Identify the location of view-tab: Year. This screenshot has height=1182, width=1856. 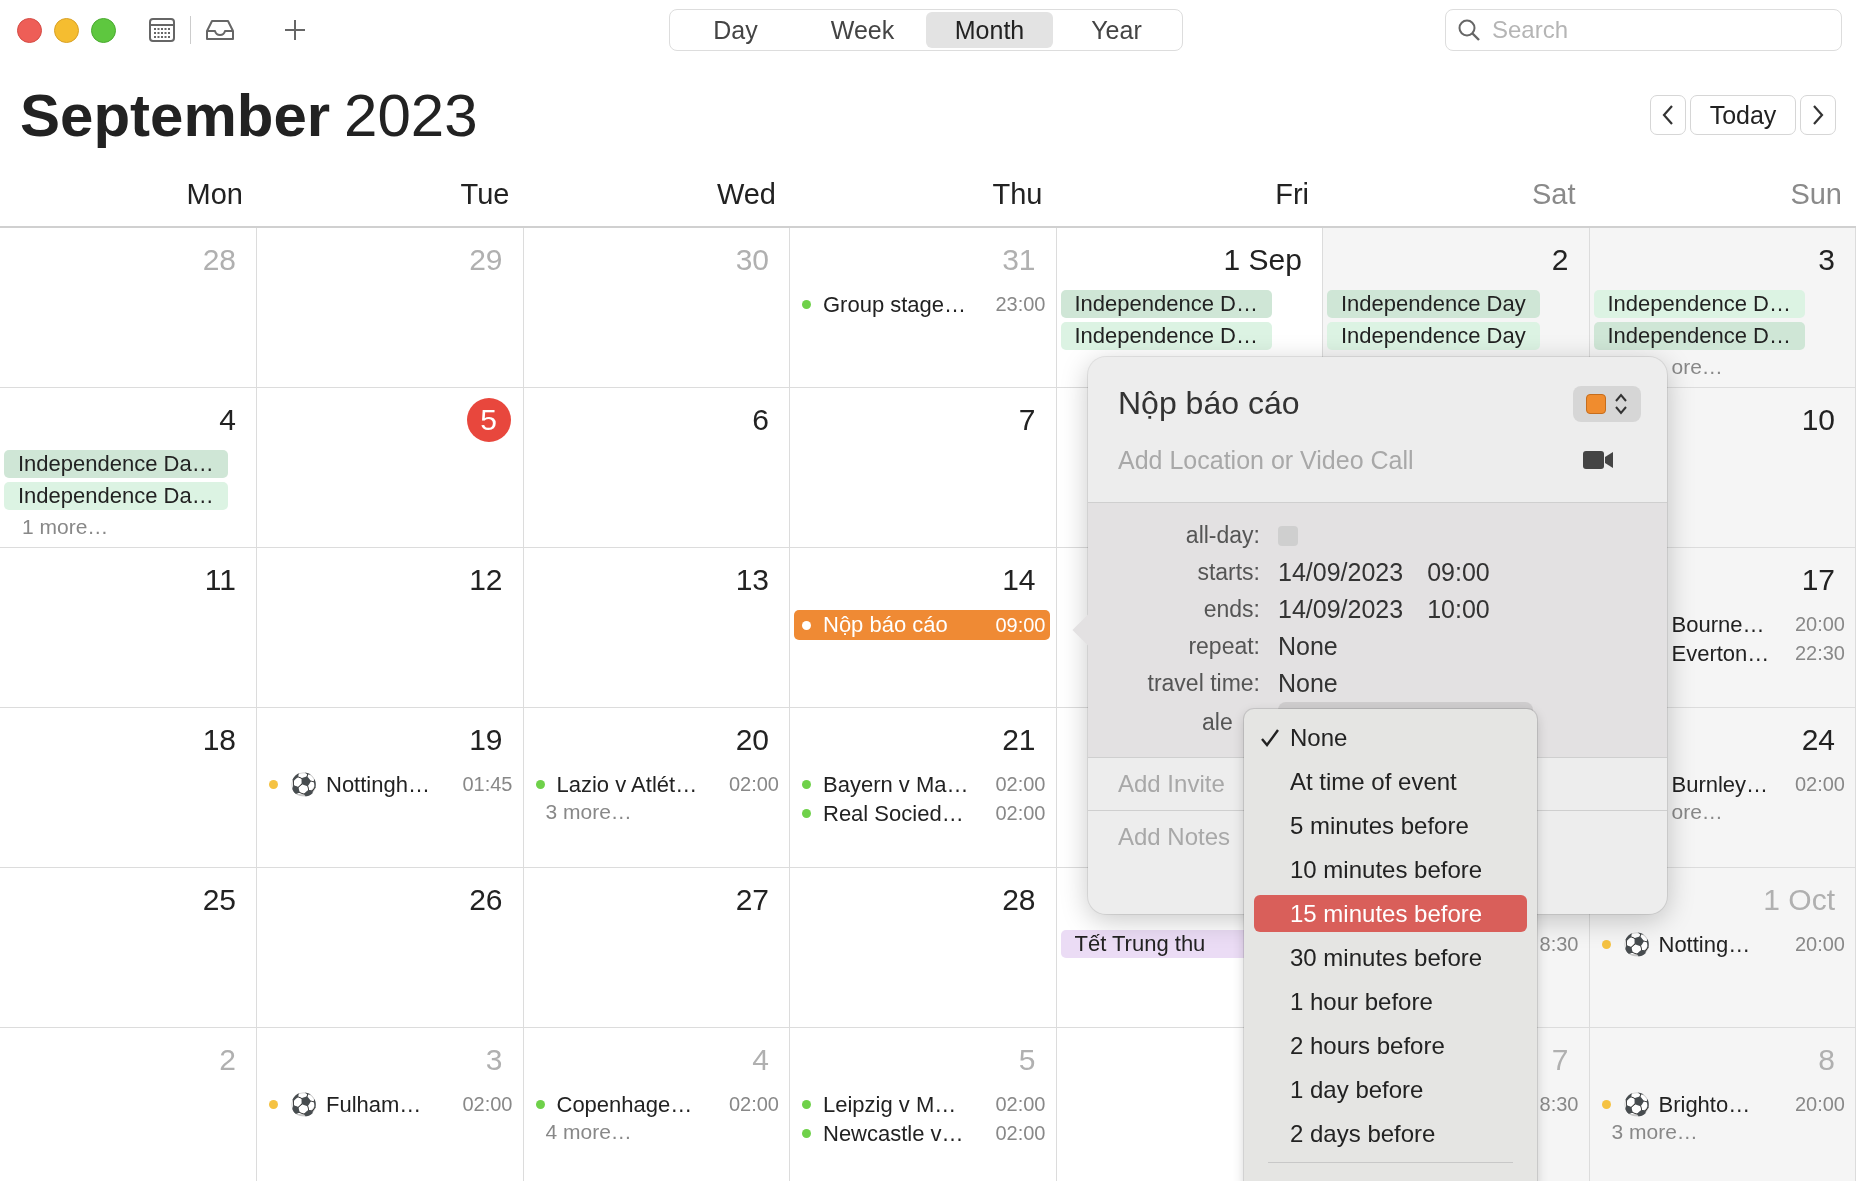
(1116, 30).